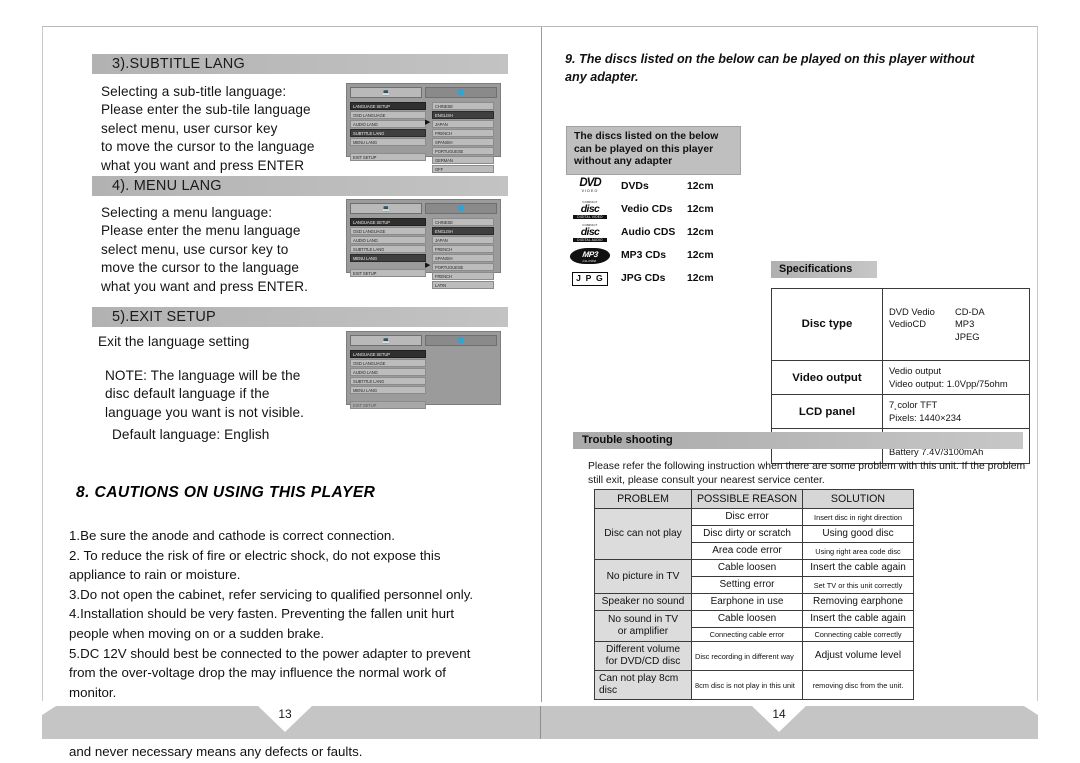 This screenshot has height=763, width=1080. I want to click on default-language-text: Default language: English, so click(191, 434).